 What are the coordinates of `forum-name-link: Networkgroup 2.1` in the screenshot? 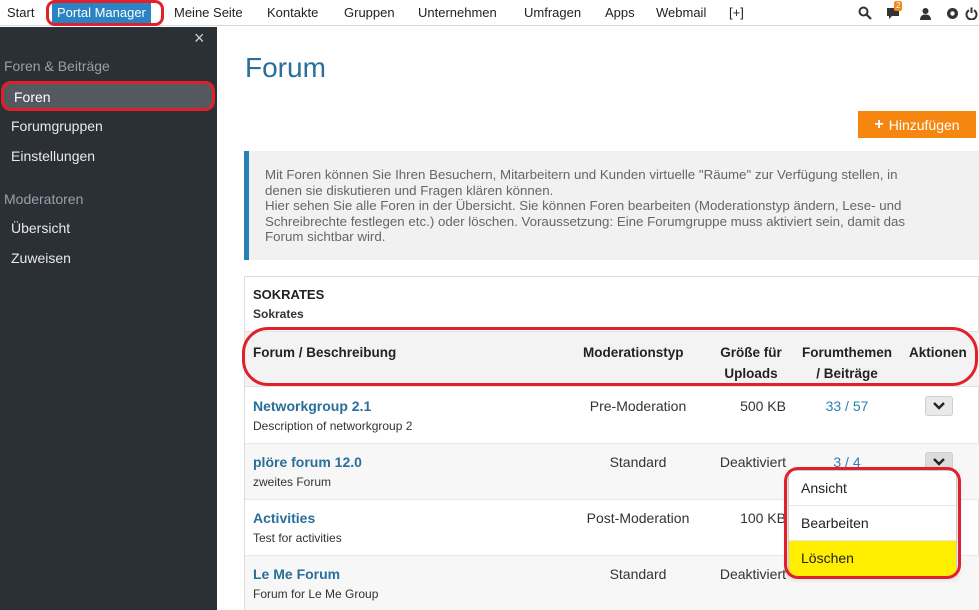 It's located at (312, 406).